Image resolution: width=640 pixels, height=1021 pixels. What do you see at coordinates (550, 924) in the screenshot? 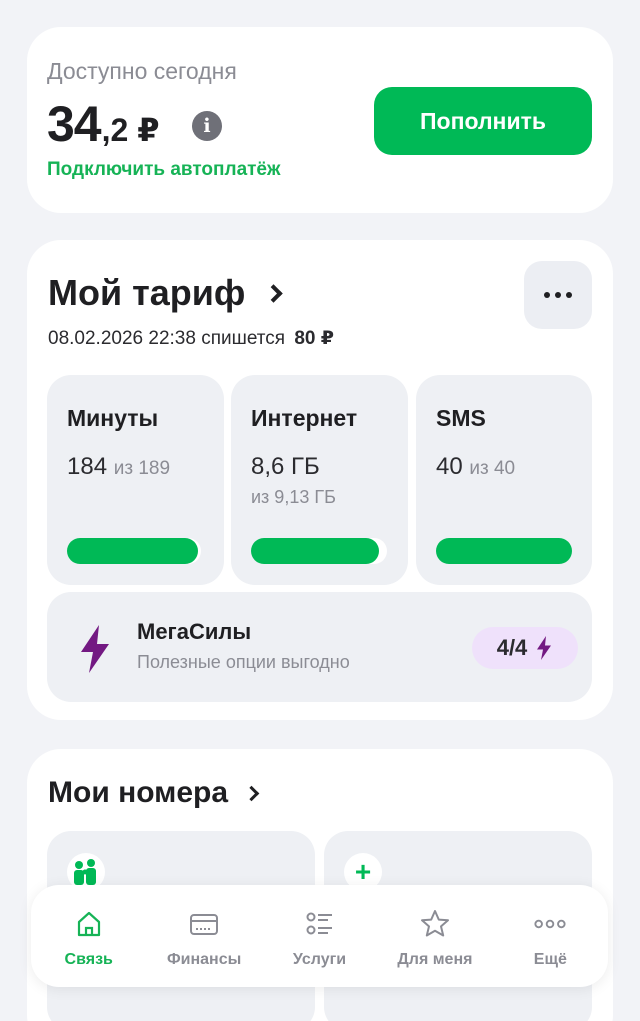
I see `more-dots-icon` at bounding box center [550, 924].